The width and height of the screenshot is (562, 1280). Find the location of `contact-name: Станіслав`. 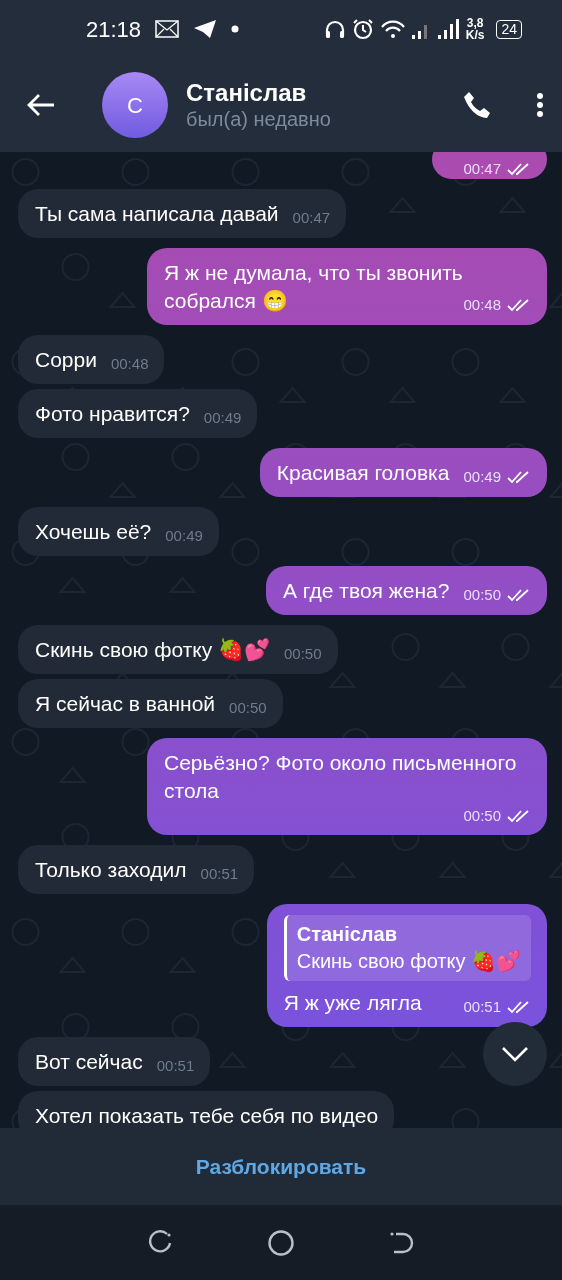

contact-name: Станіслав is located at coordinates (247, 93).